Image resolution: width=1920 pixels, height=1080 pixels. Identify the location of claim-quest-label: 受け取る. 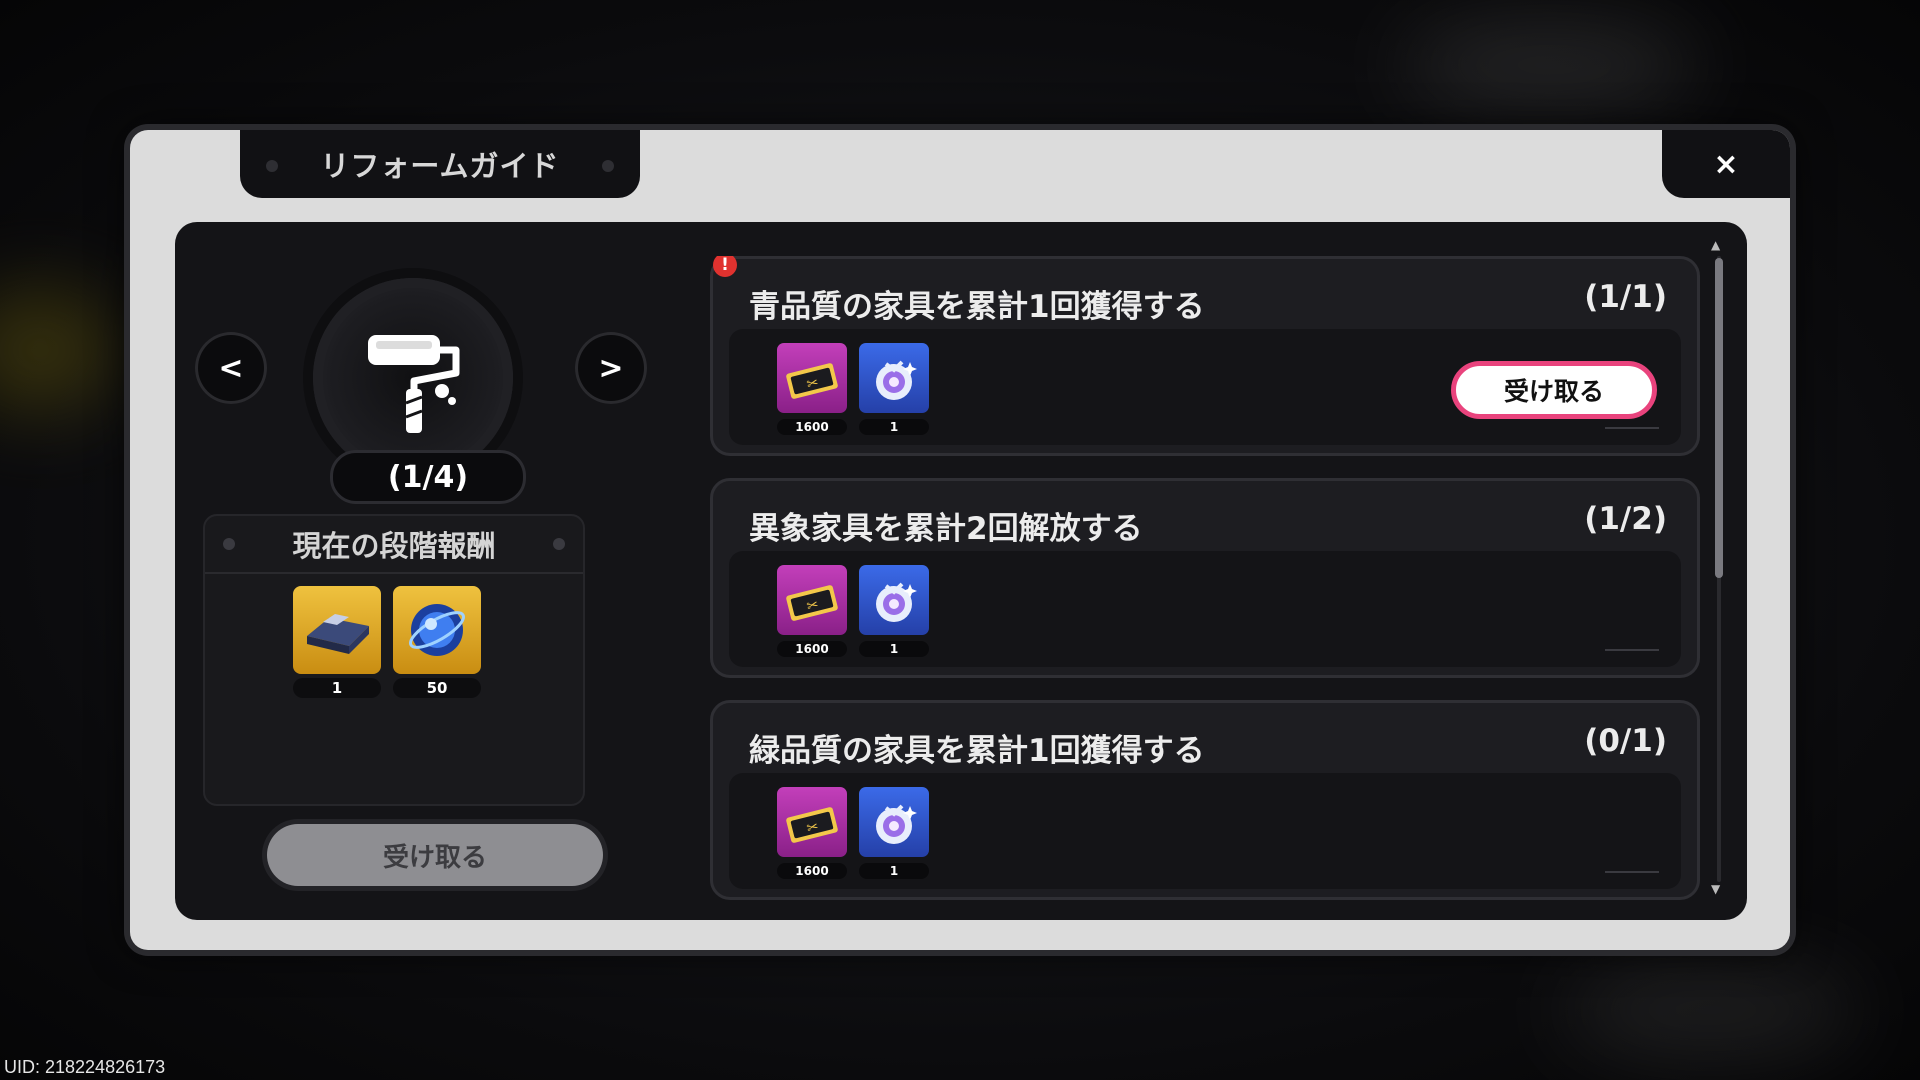
(1553, 391).